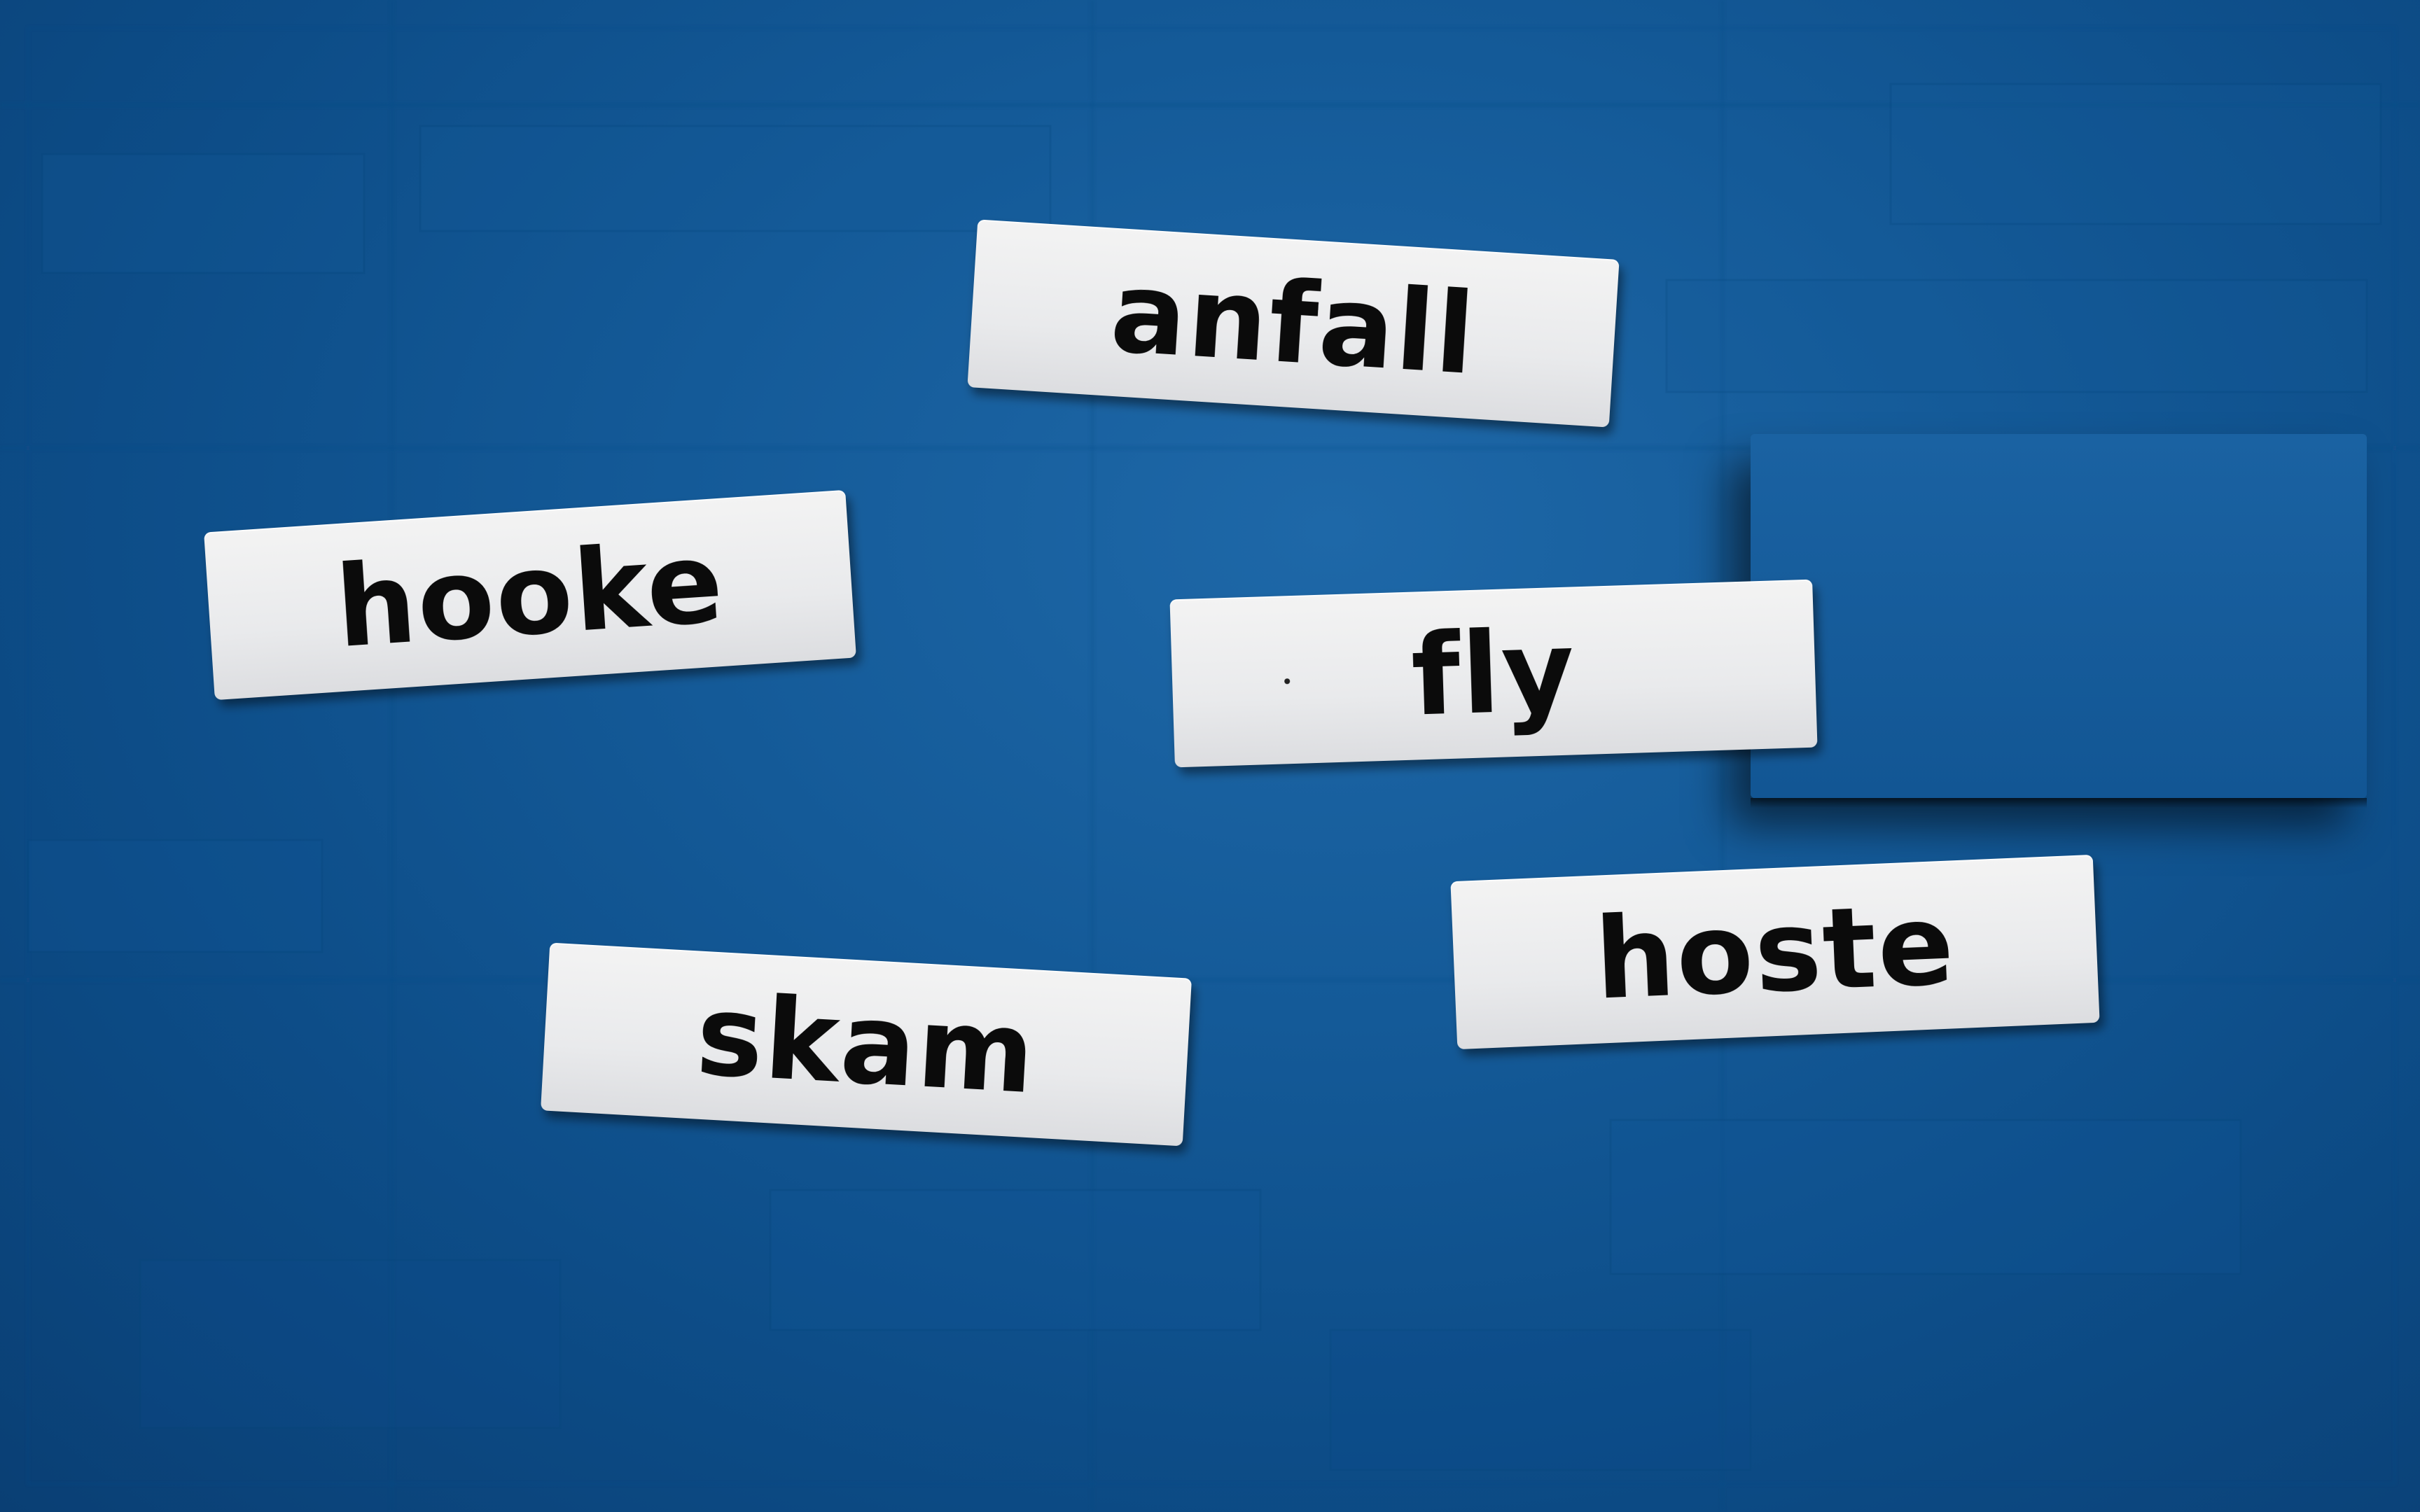 The height and width of the screenshot is (1512, 2420). What do you see at coordinates (2059, 621) in the screenshot?
I see `raised-block` at bounding box center [2059, 621].